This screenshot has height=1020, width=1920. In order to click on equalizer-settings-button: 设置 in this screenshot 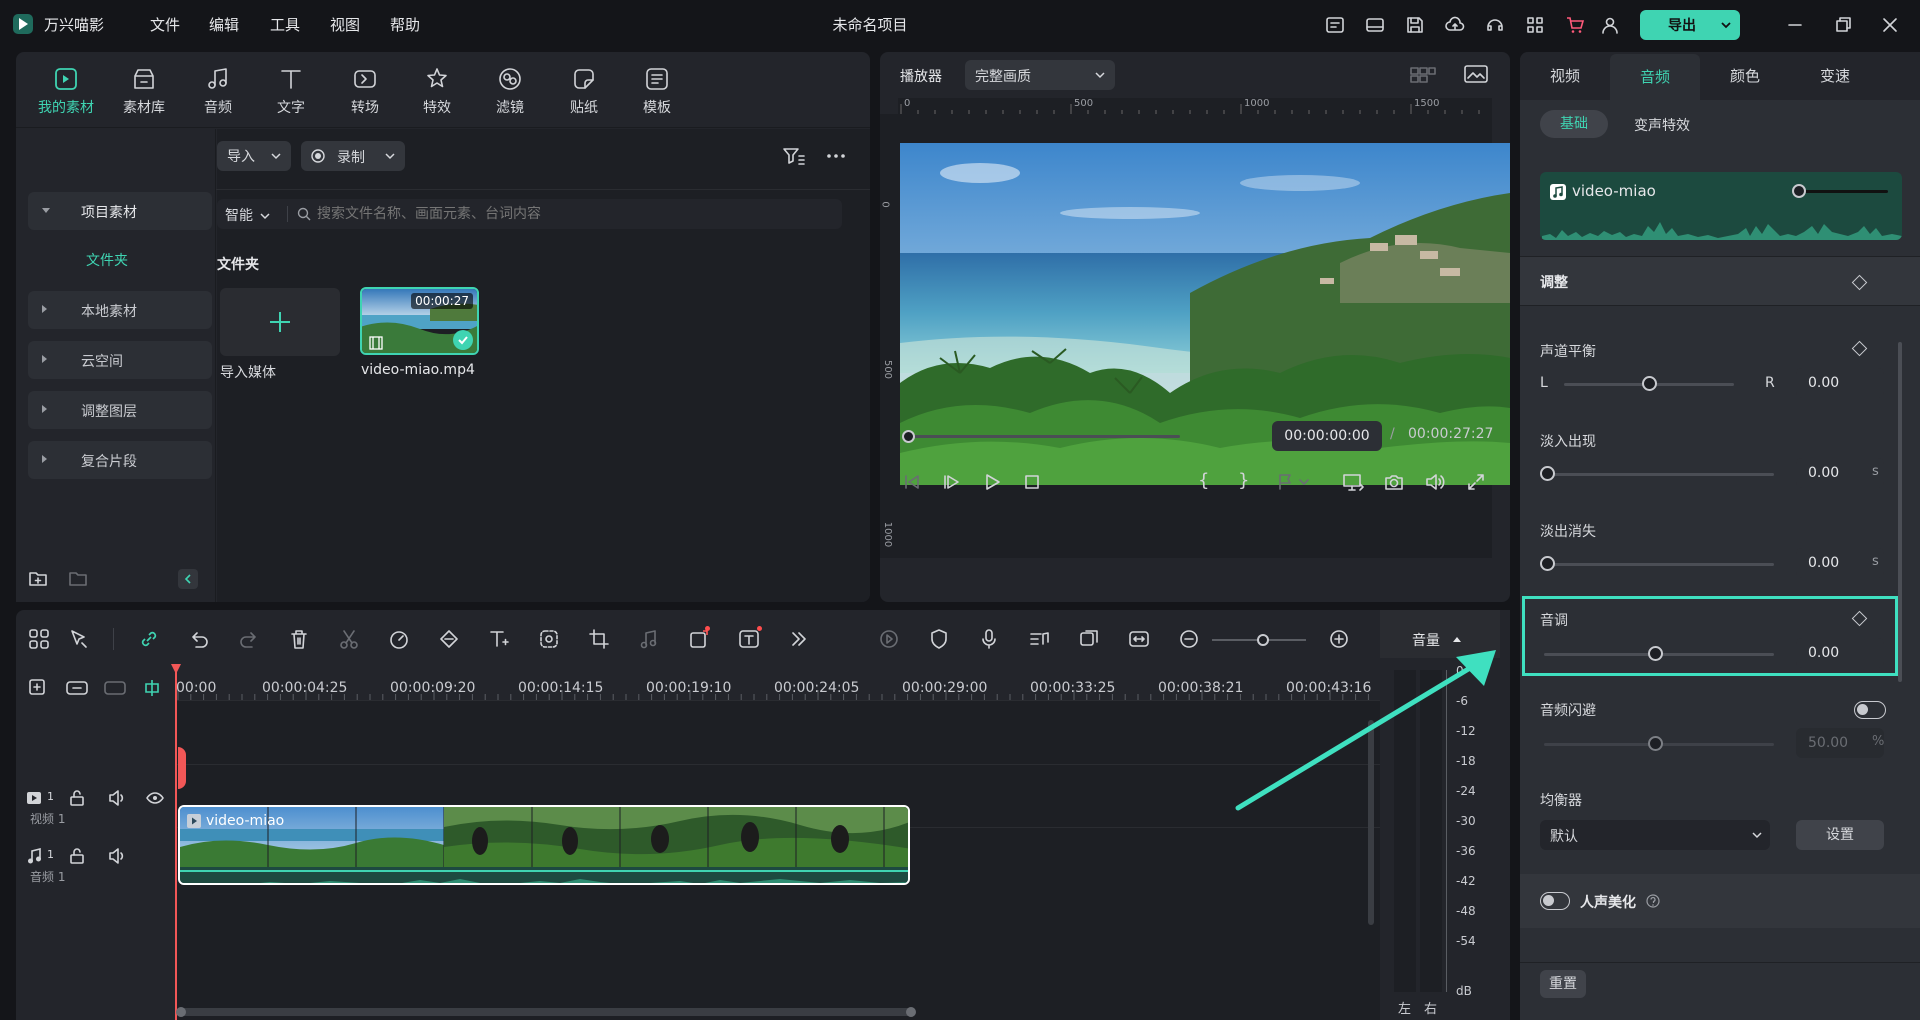, I will do `click(1840, 835)`.